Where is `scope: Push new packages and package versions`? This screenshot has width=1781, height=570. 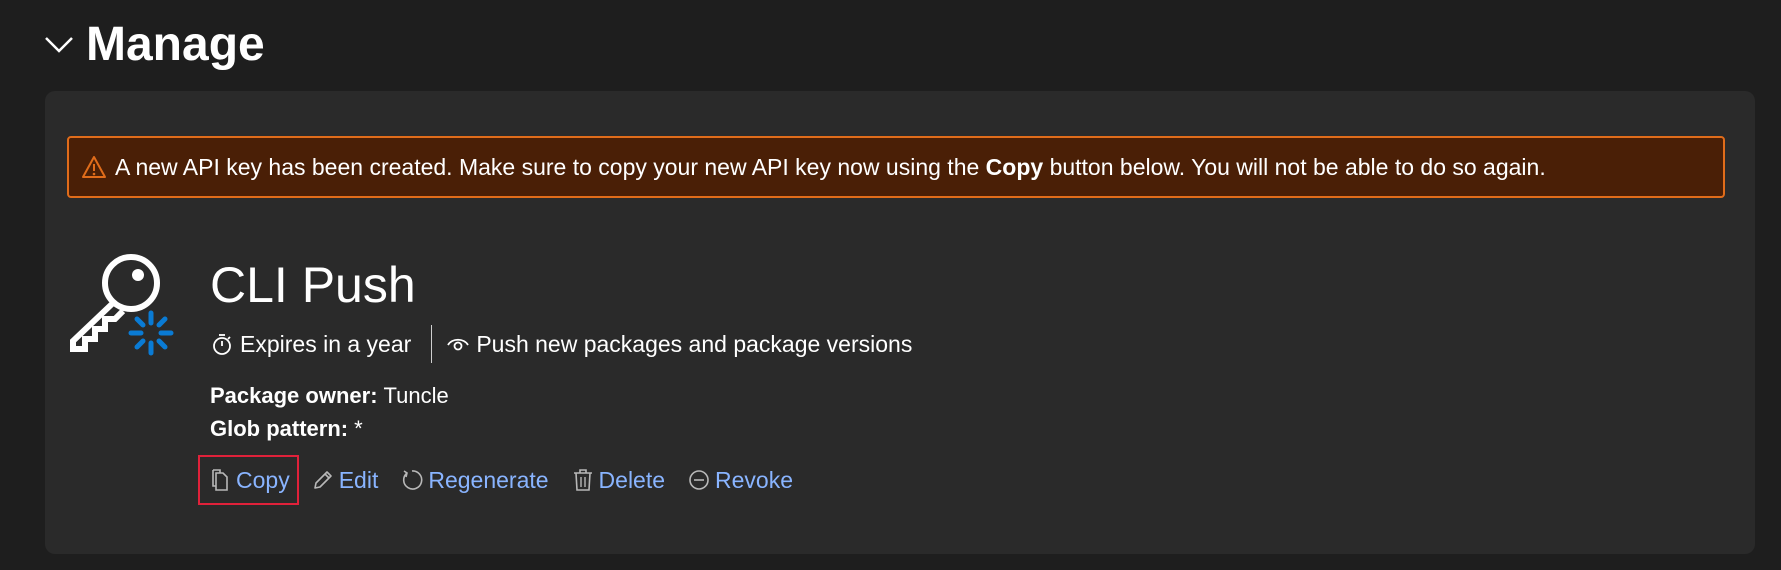
scope: Push new packages and package versions is located at coordinates (679, 344).